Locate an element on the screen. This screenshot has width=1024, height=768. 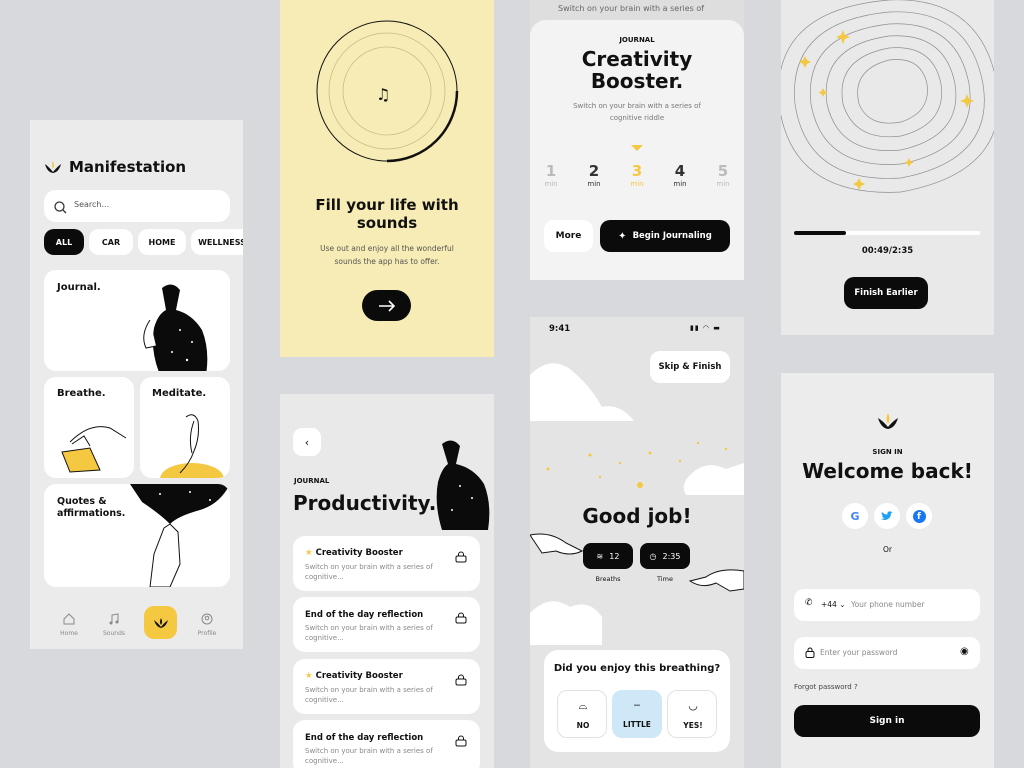
nav-profile-label: Profile is located at coordinates (207, 633).